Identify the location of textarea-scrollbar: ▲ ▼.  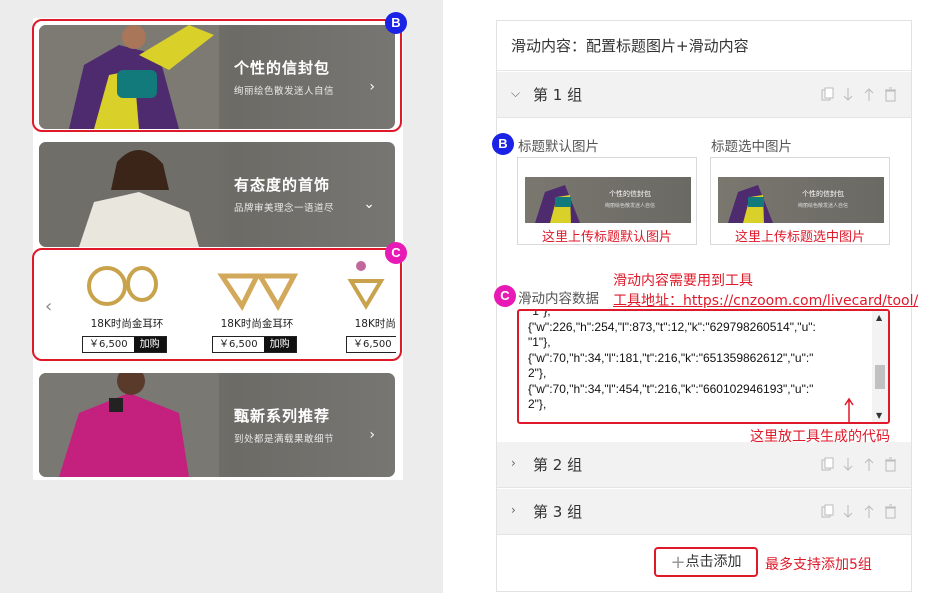
(880, 366).